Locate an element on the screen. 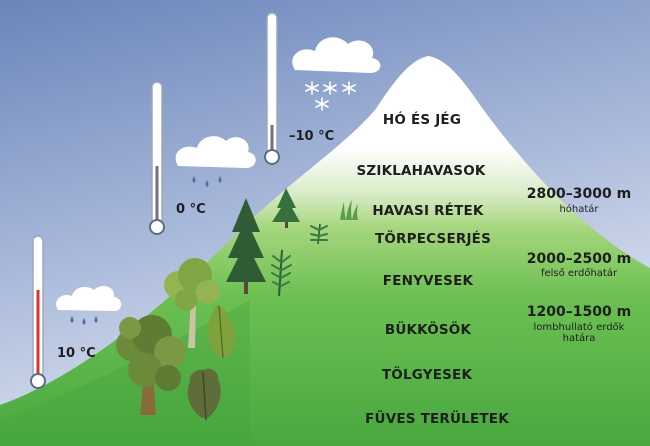 The width and height of the screenshot is (650, 446). zone-label-rocky-alpine: SZIKLAHAVASOK is located at coordinates (421, 171).